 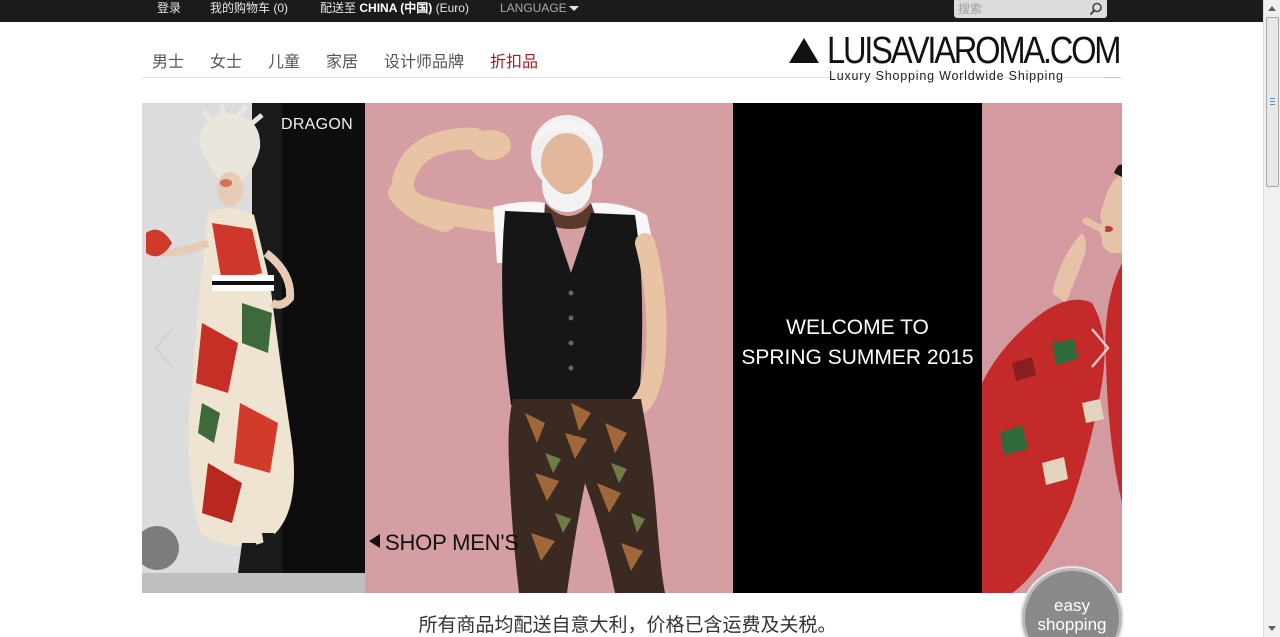 What do you see at coordinates (374, 541) in the screenshot?
I see `shop-mens-arrow-icon` at bounding box center [374, 541].